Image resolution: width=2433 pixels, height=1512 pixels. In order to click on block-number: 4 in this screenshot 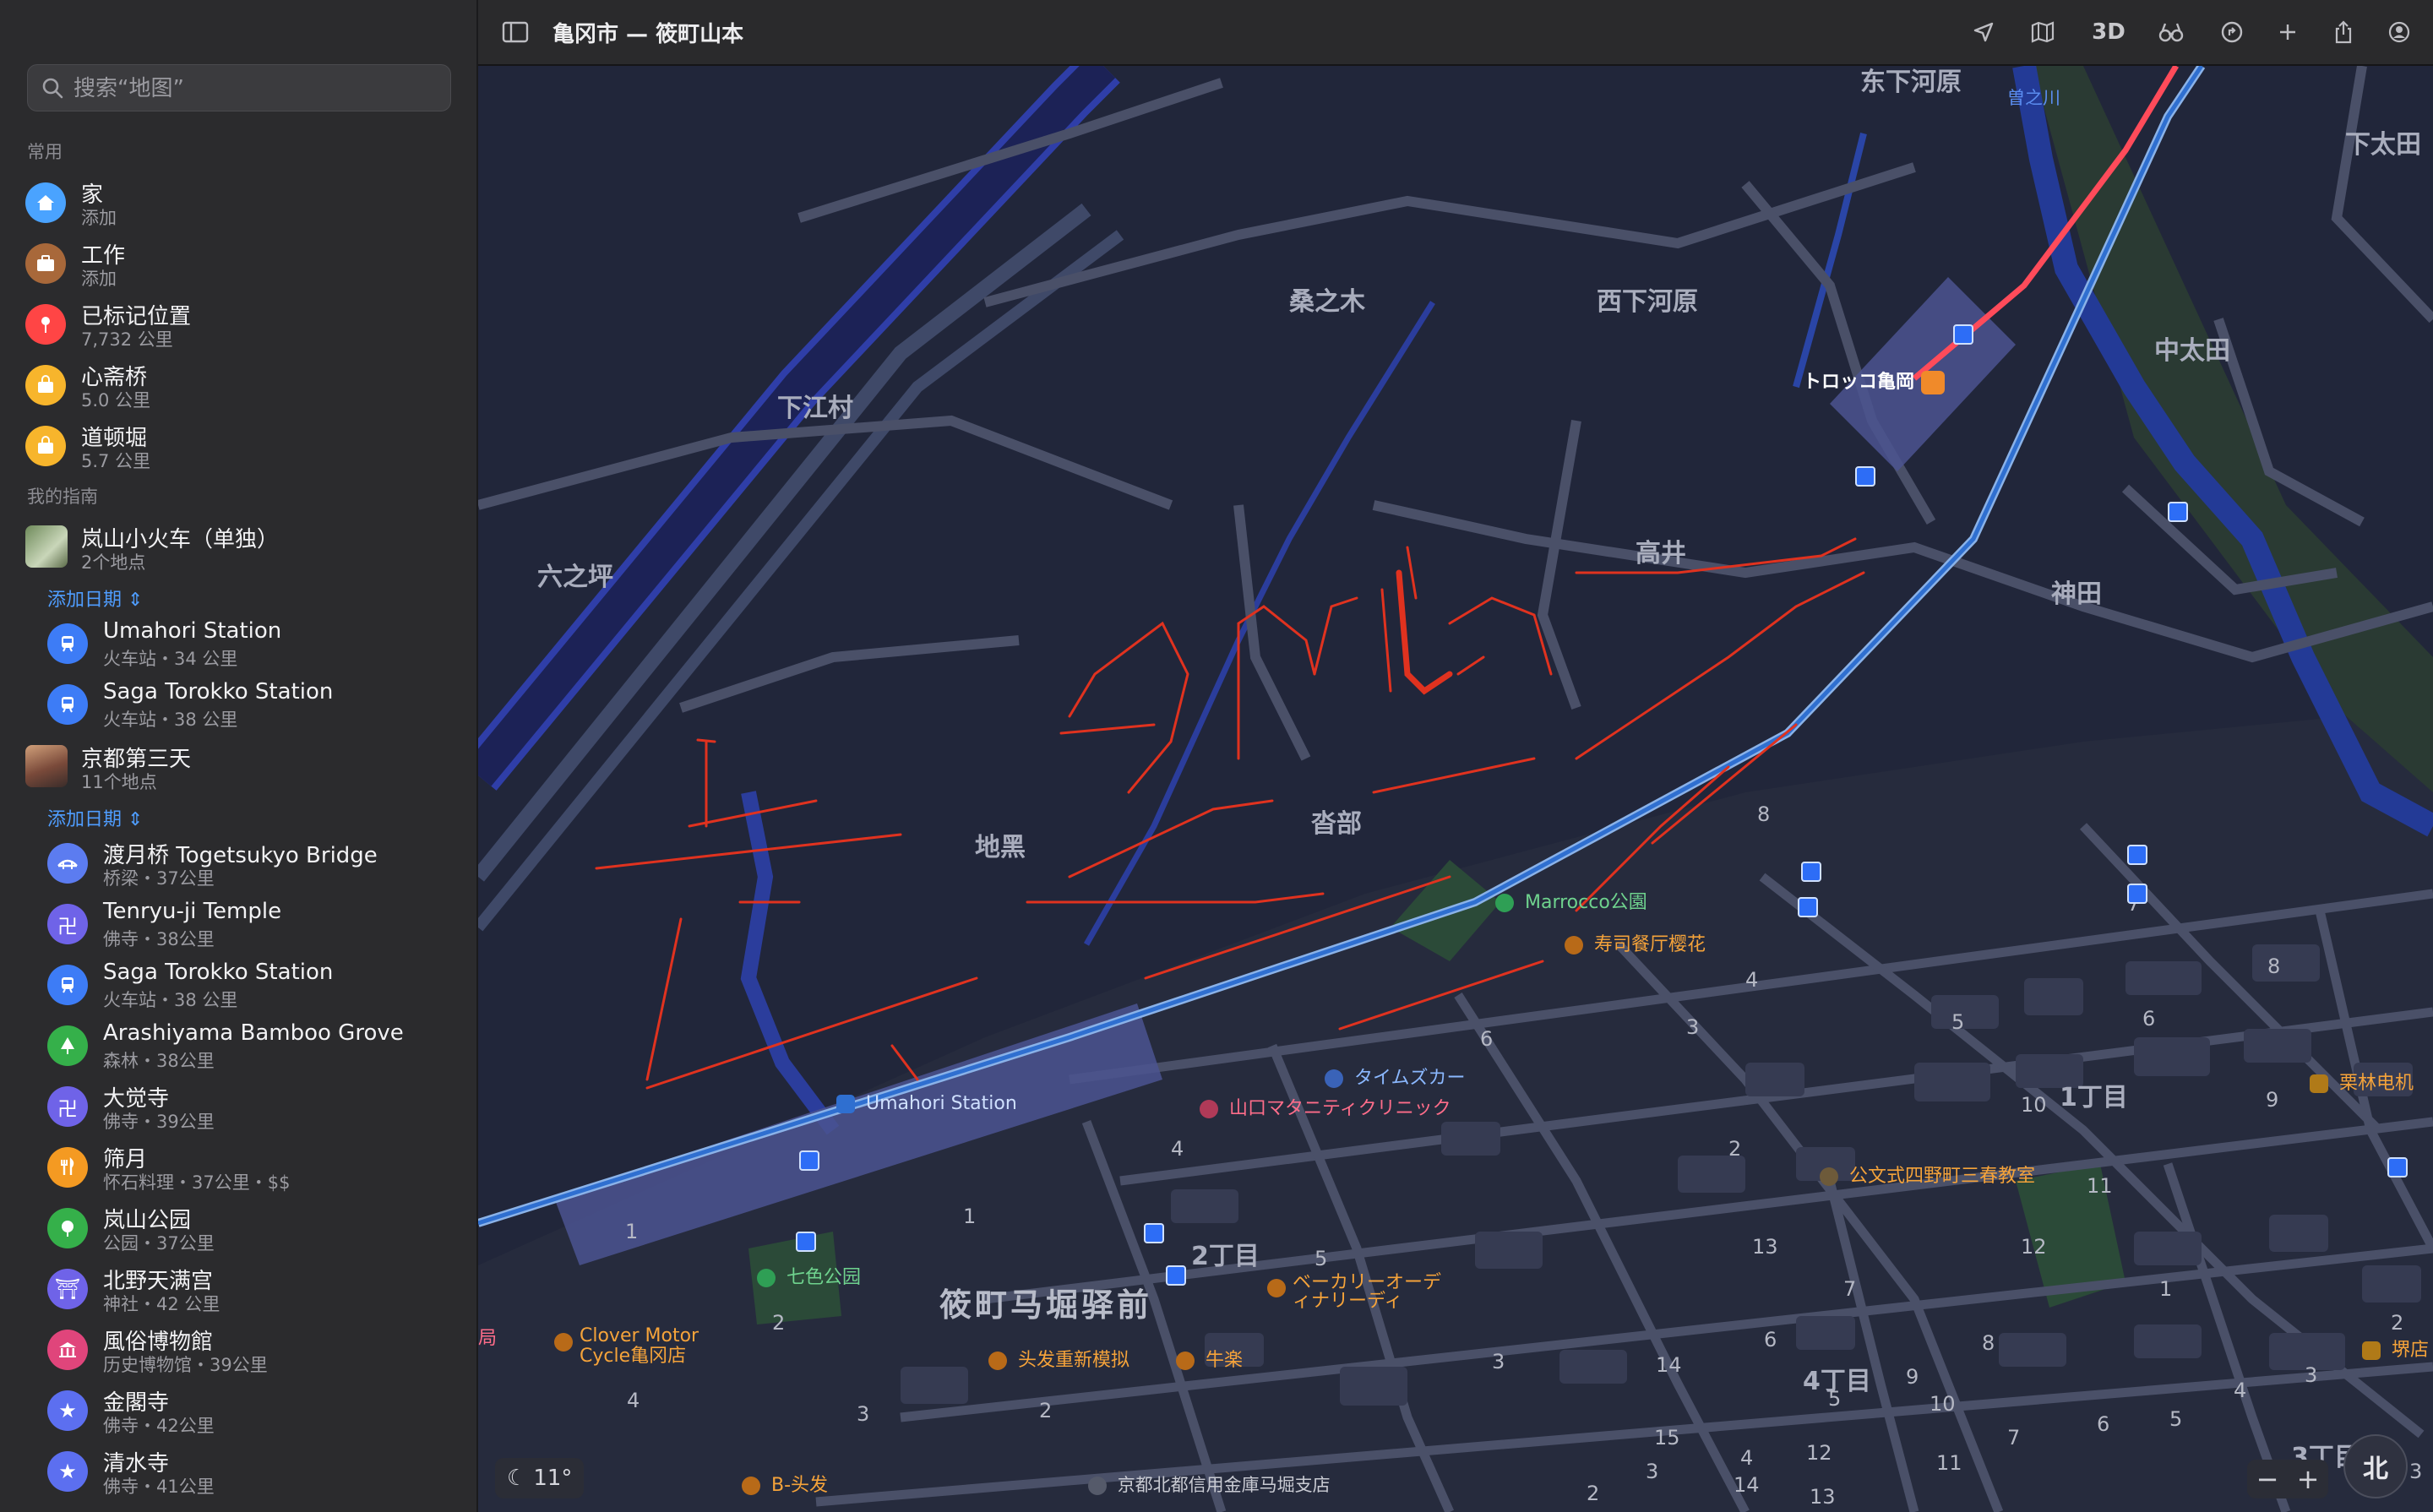, I will do `click(633, 1400)`.